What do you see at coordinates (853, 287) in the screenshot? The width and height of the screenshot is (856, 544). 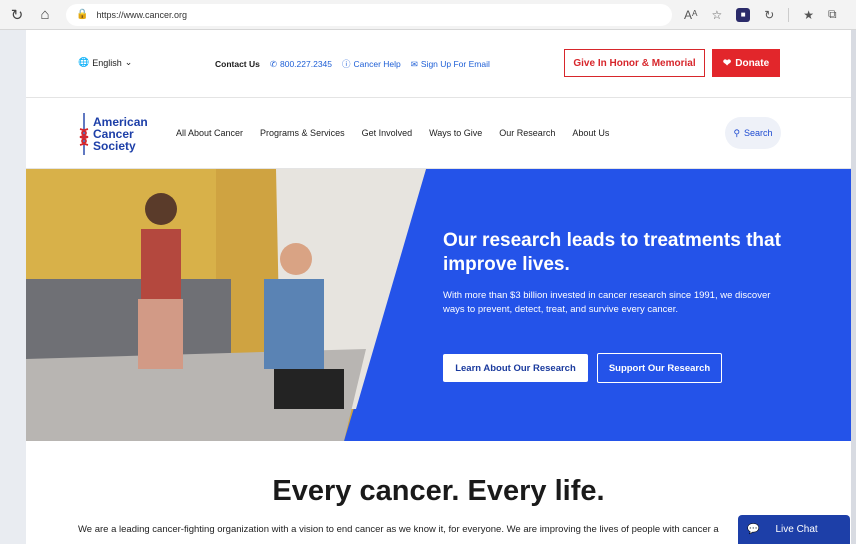 I see `scrollbar` at bounding box center [853, 287].